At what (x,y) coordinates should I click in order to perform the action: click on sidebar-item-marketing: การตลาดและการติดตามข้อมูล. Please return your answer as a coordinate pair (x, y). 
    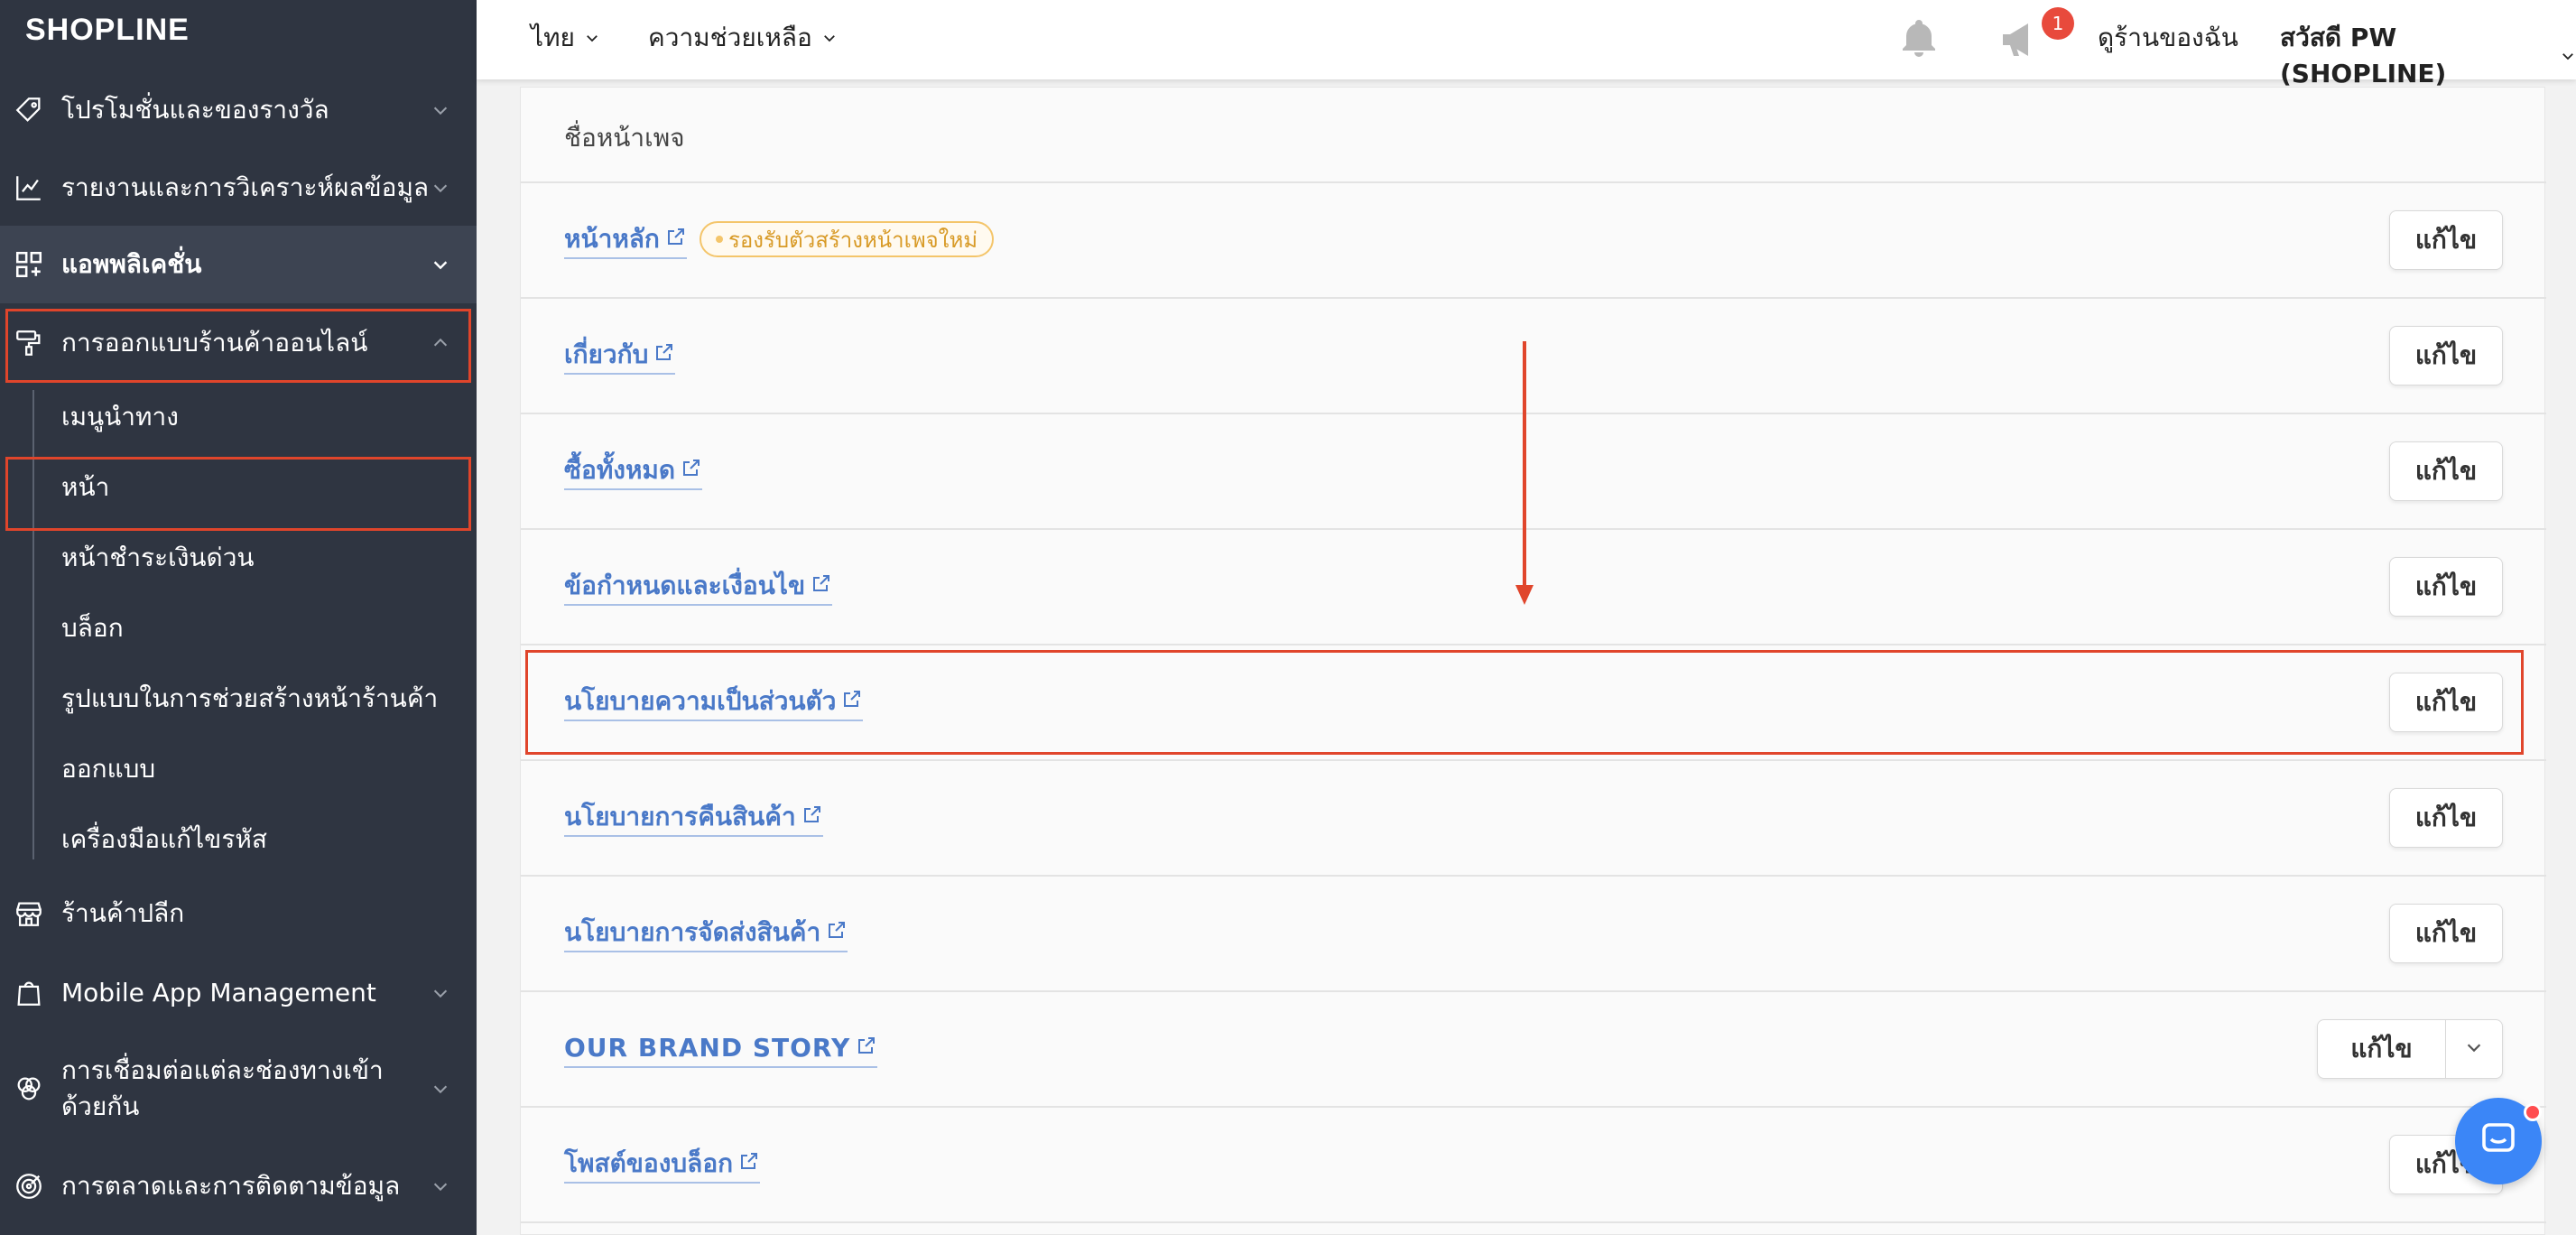
    Looking at the image, I should click on (238, 1186).